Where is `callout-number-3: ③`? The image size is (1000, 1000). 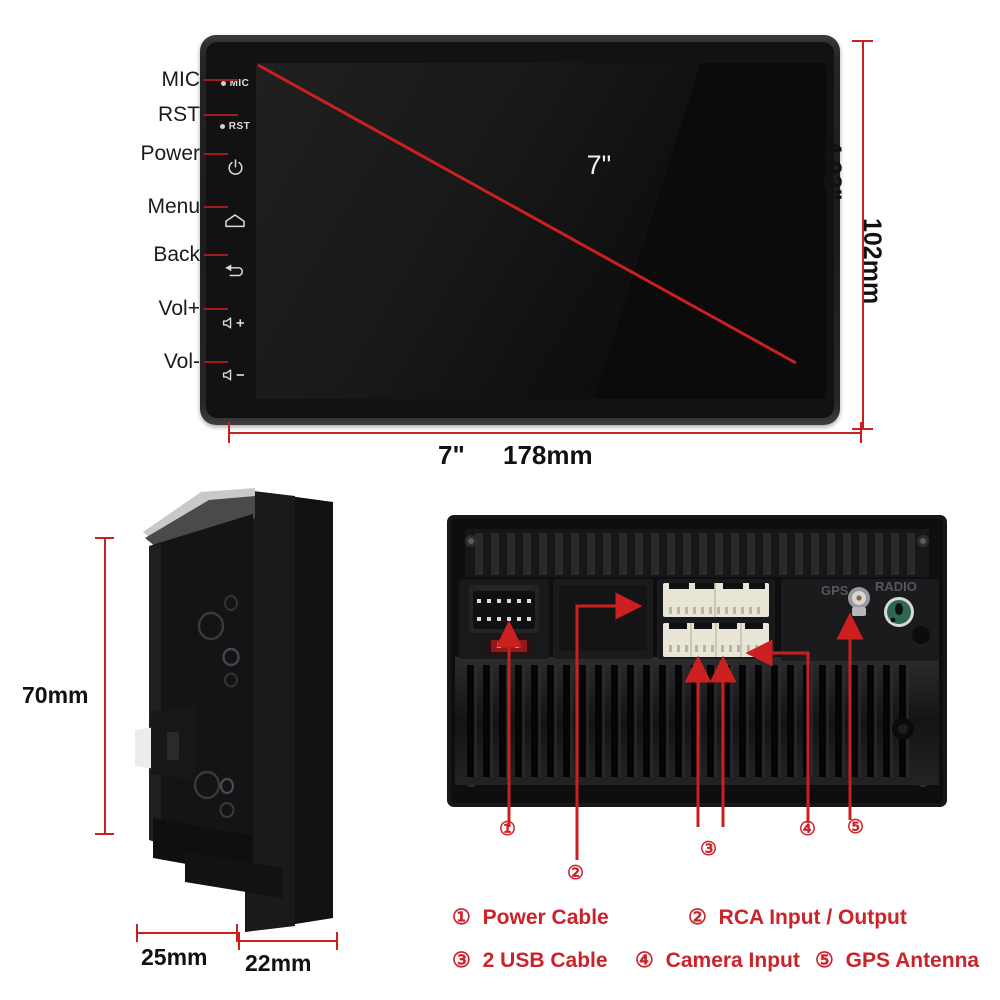 callout-number-3: ③ is located at coordinates (709, 849).